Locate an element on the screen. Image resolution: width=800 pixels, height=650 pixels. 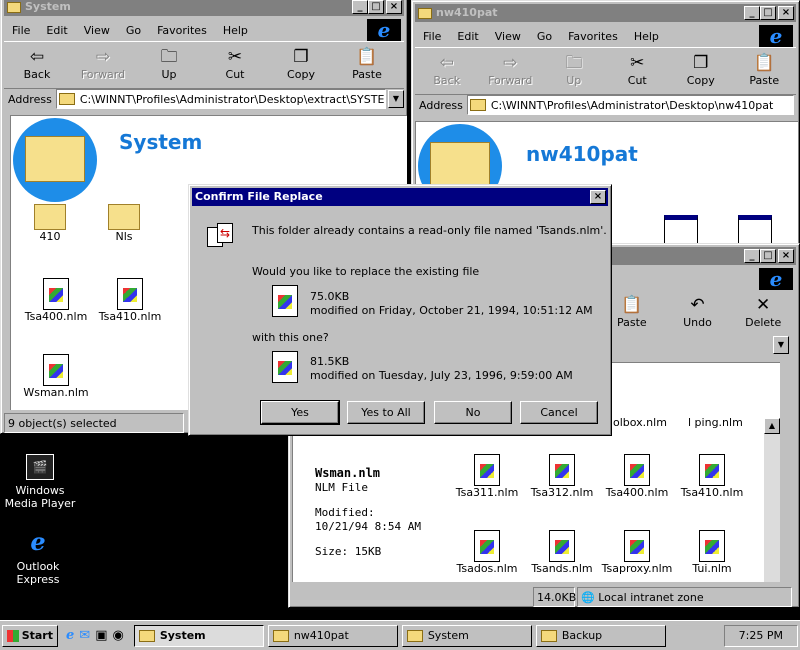
folder-item: Nls is located at coordinates (124, 221).